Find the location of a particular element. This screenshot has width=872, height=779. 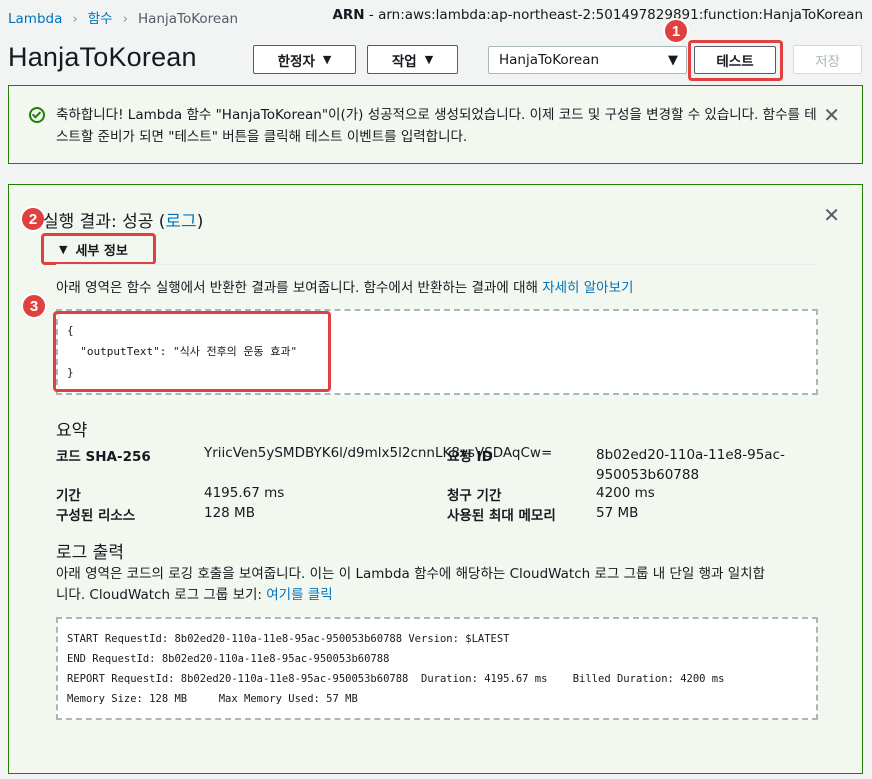

result-status: 실행 결과: 성공 ( is located at coordinates (104, 222).